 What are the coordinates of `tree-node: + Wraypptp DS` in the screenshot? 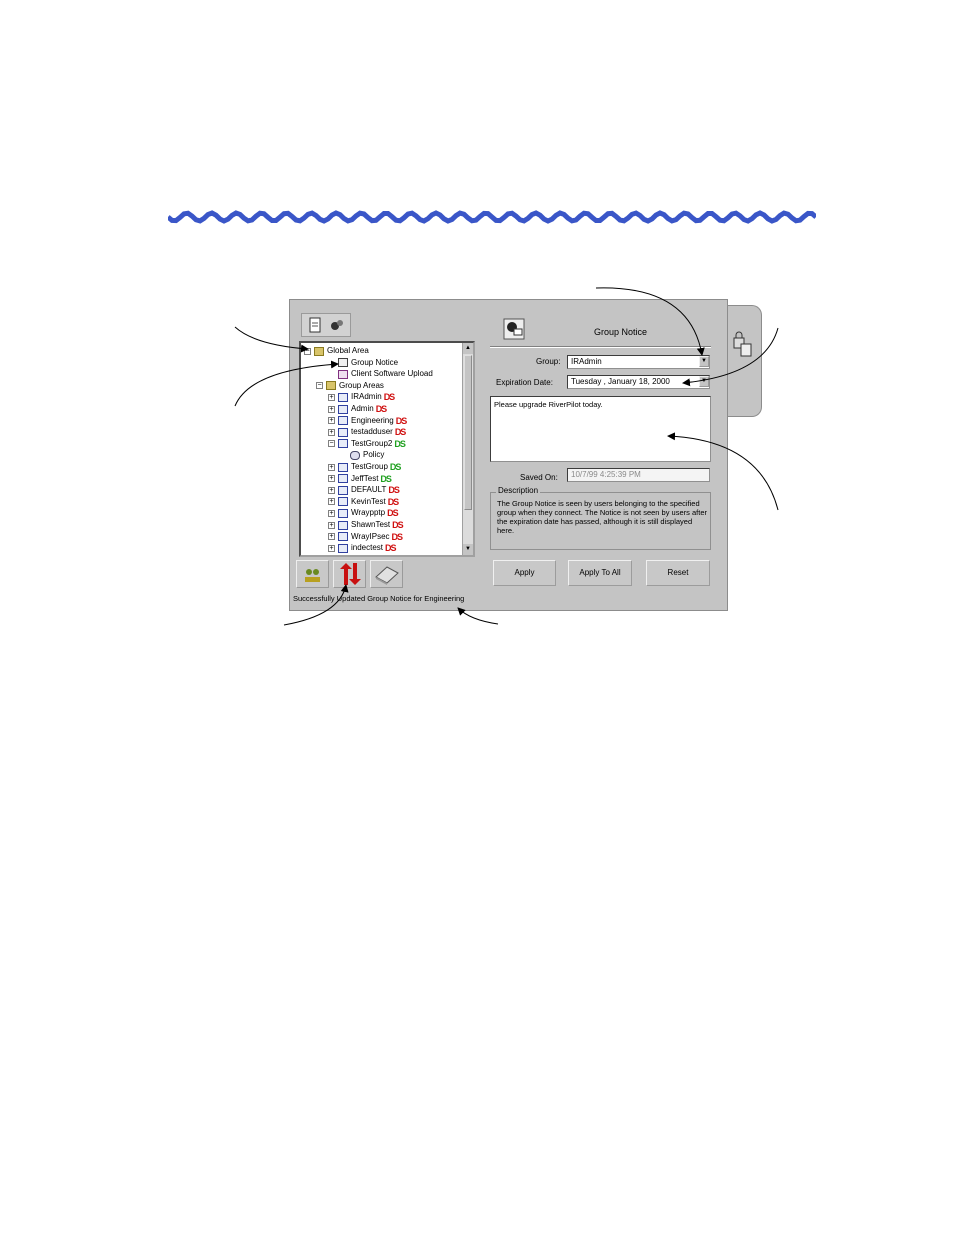 It's located at (363, 513).